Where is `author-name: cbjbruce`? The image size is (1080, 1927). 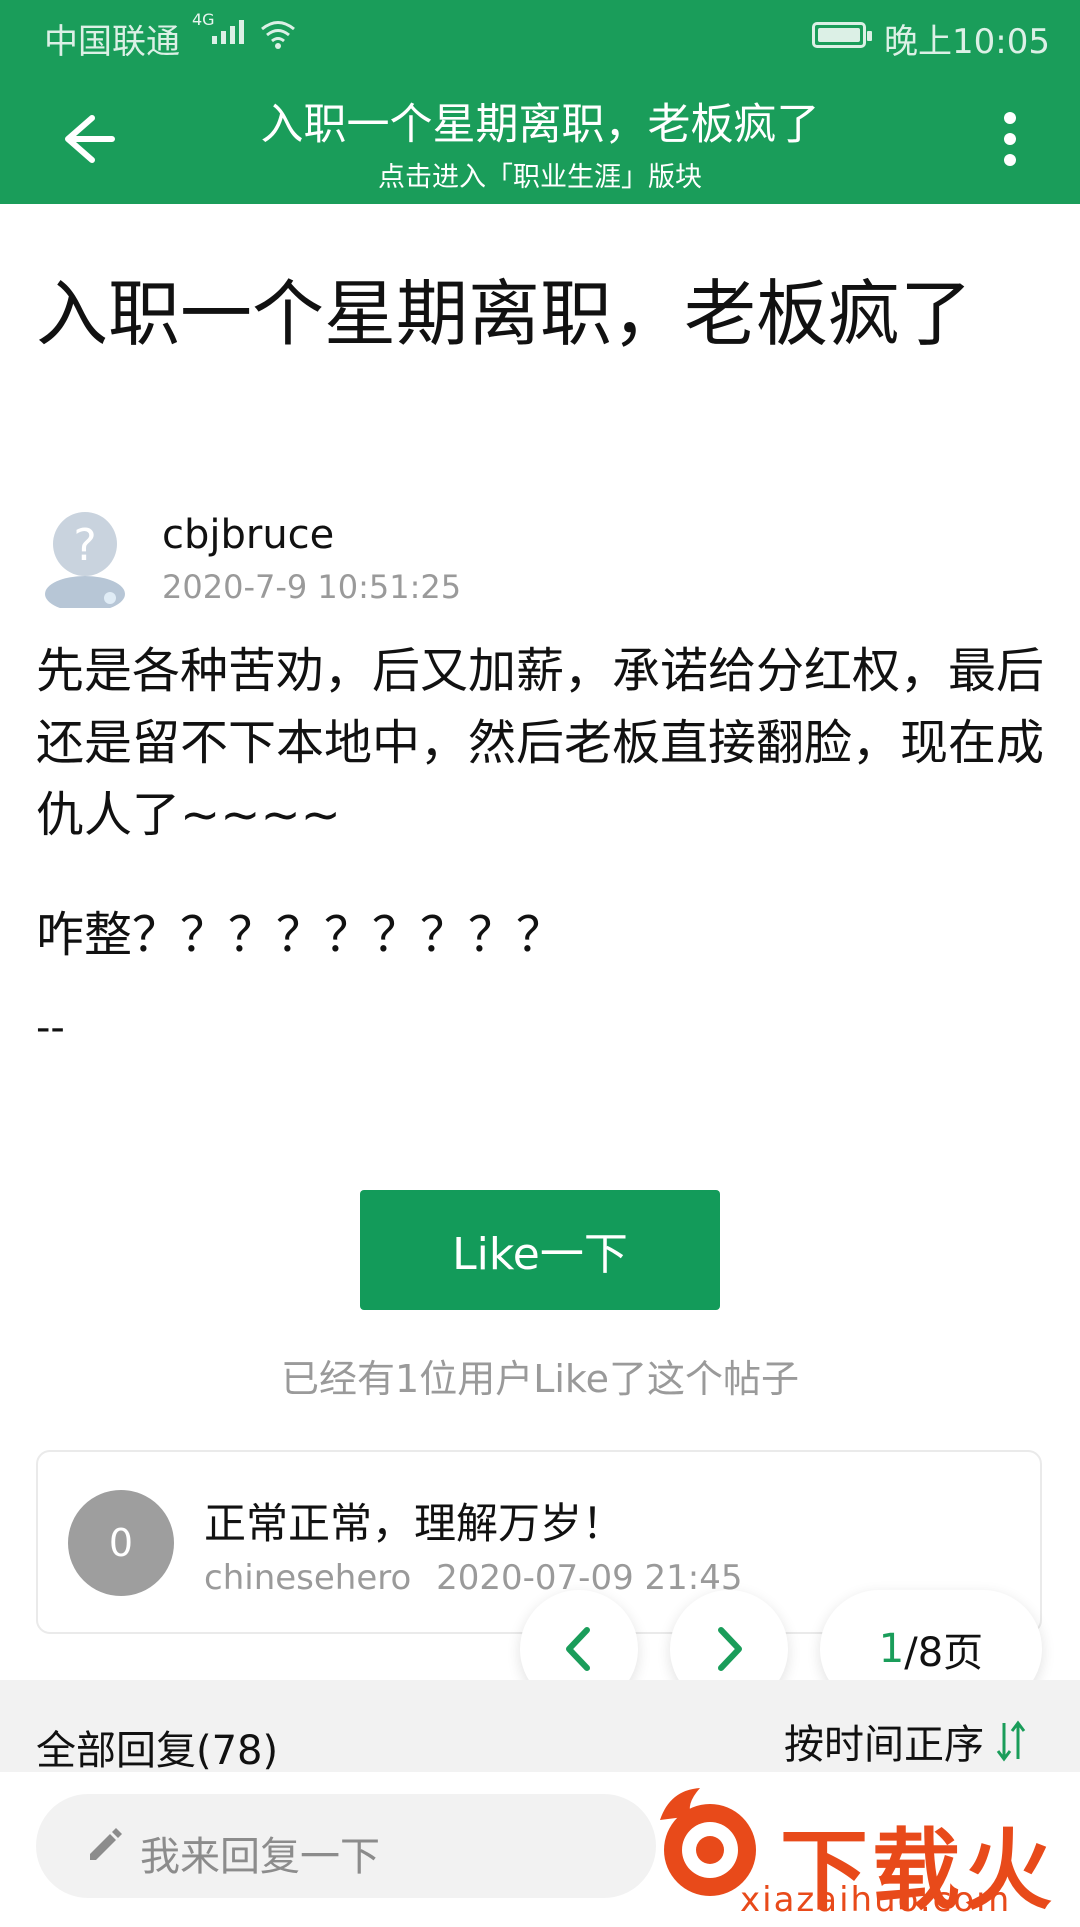
author-name: cbjbruce is located at coordinates (248, 535).